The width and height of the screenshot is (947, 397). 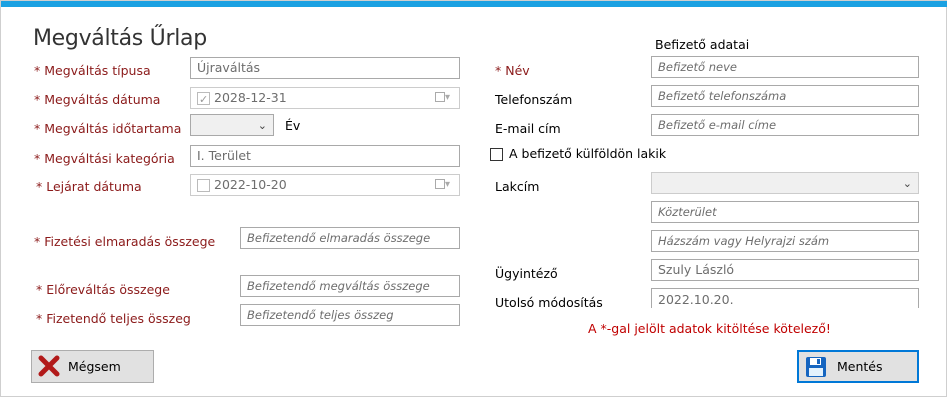 What do you see at coordinates (350, 286) in the screenshot?
I see `prepay-input: Befizetendő megváltás összege` at bounding box center [350, 286].